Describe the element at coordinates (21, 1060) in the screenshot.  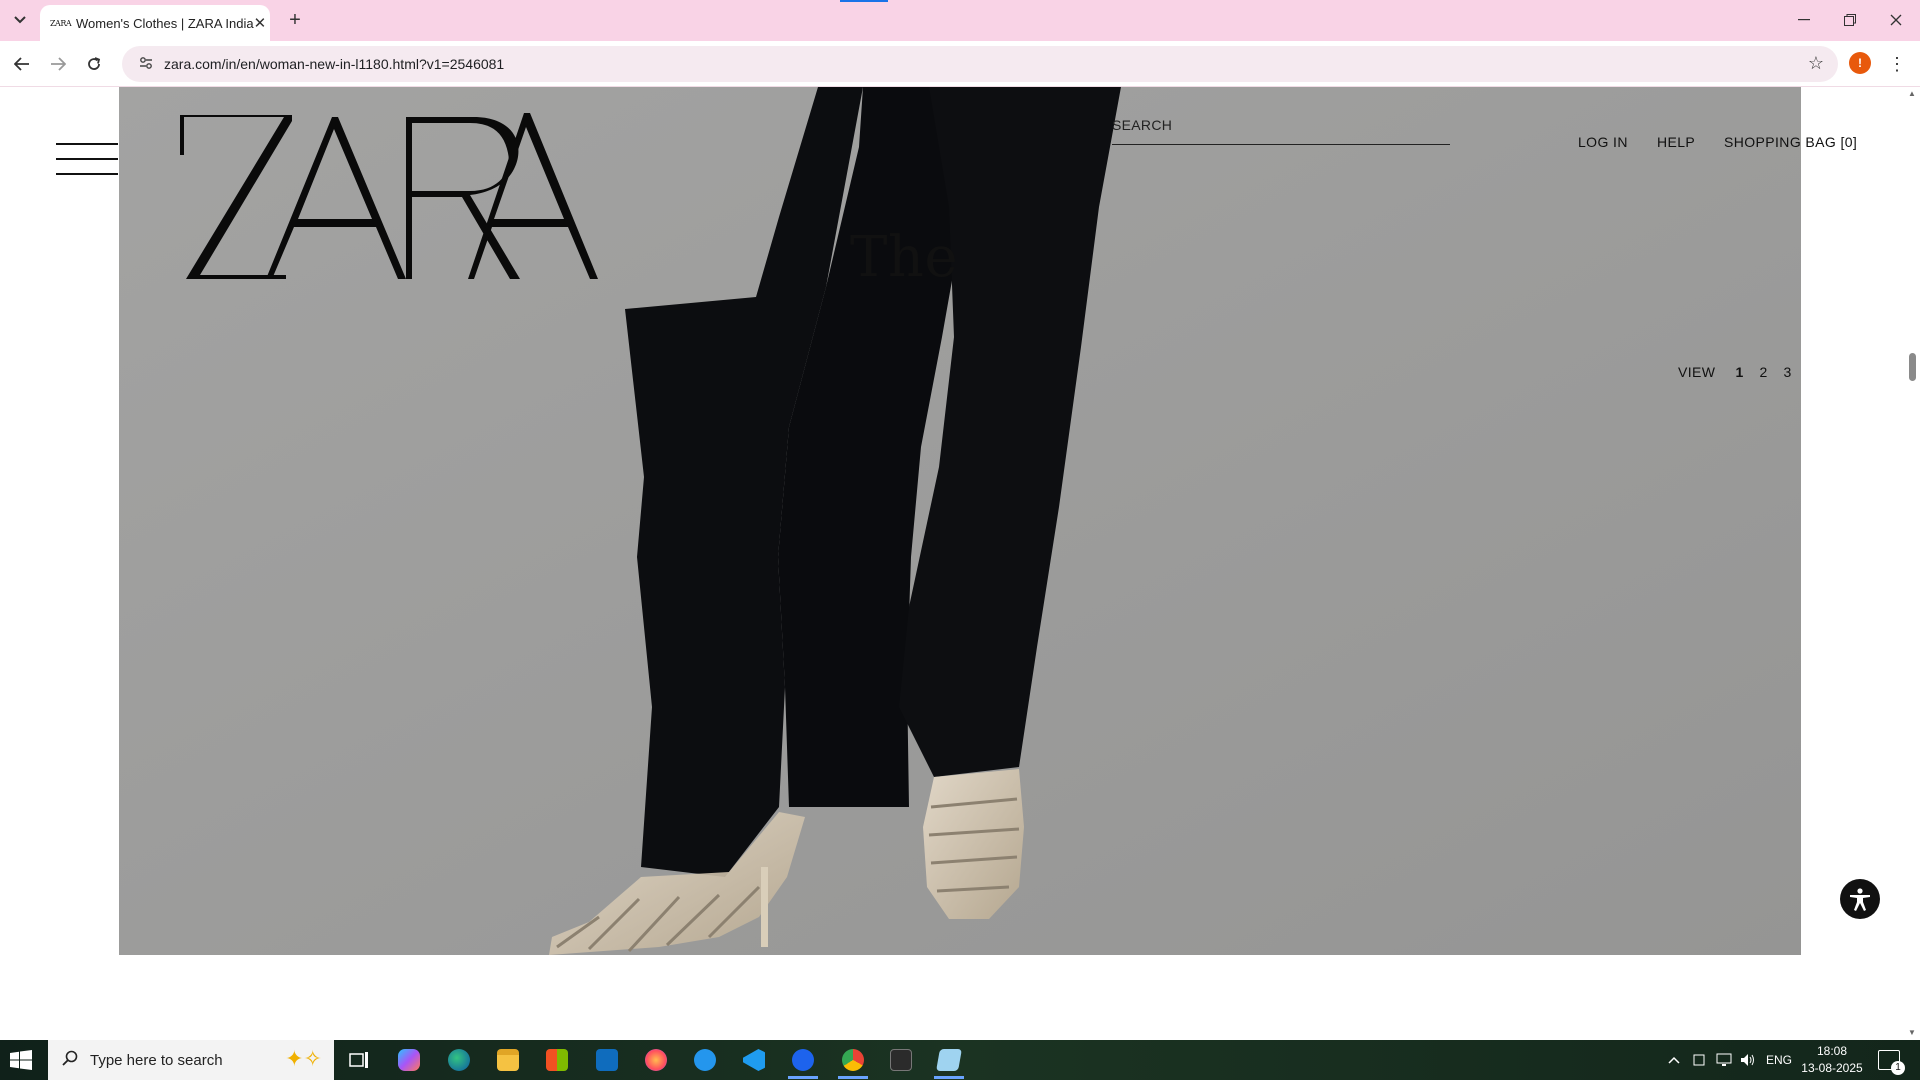
I see `windows-start-icon` at that location.